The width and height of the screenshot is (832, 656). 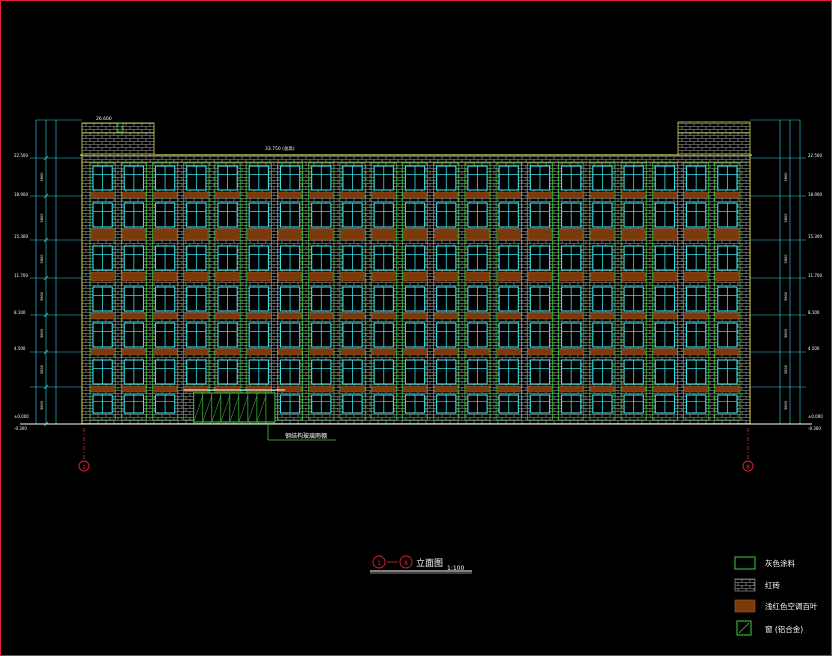 I want to click on axis-start-label: 1, so click(x=84, y=467).